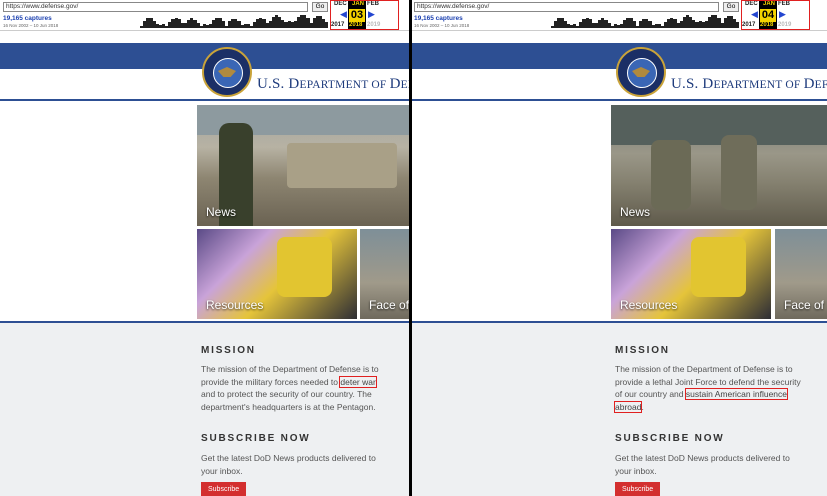  Describe the element at coordinates (642, 406) in the screenshot. I see `mission-text-part: .` at that location.